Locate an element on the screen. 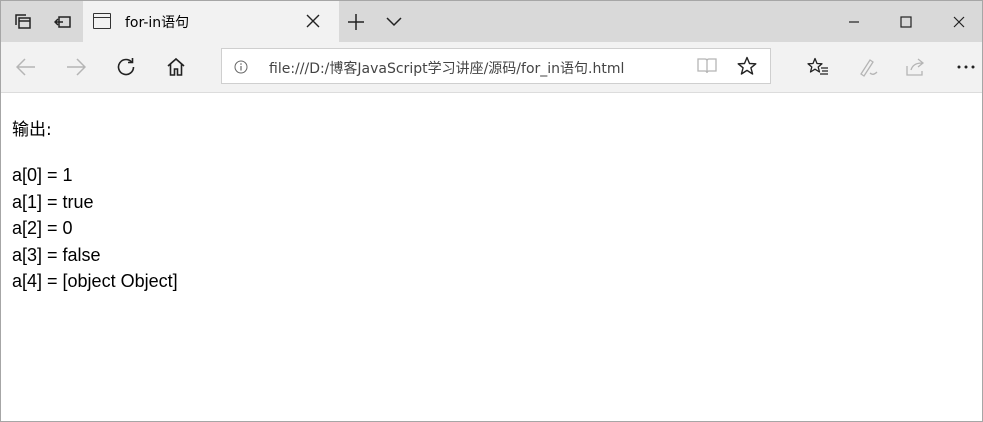 This screenshot has width=983, height=422. star-icon is located at coordinates (747, 65).